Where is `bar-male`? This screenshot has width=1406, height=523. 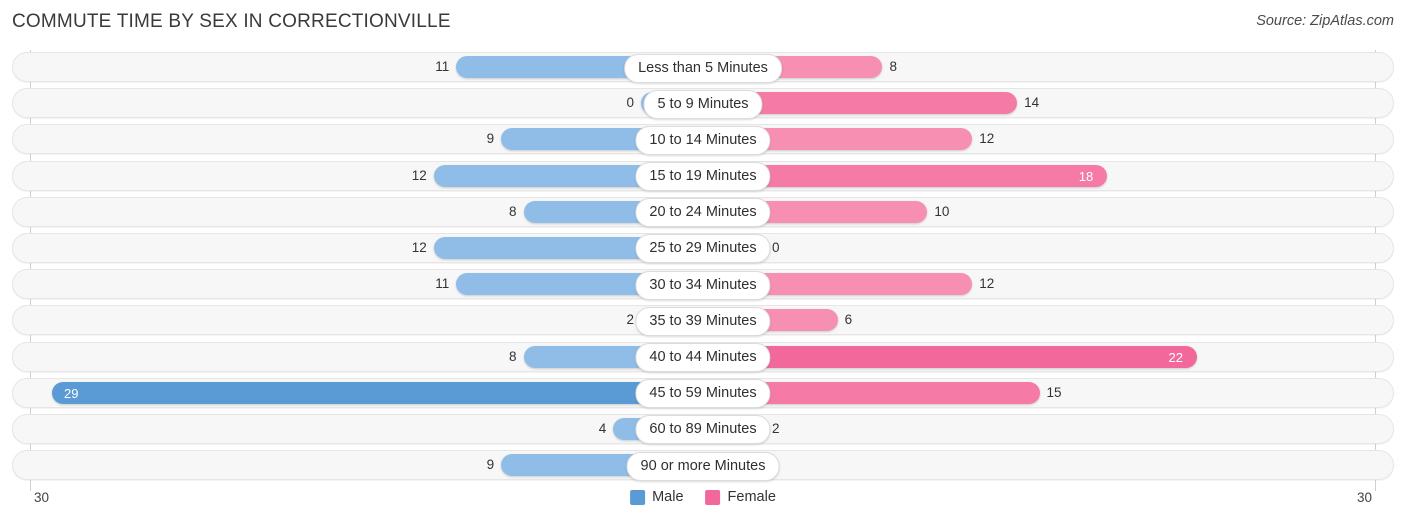 bar-male is located at coordinates (377, 392).